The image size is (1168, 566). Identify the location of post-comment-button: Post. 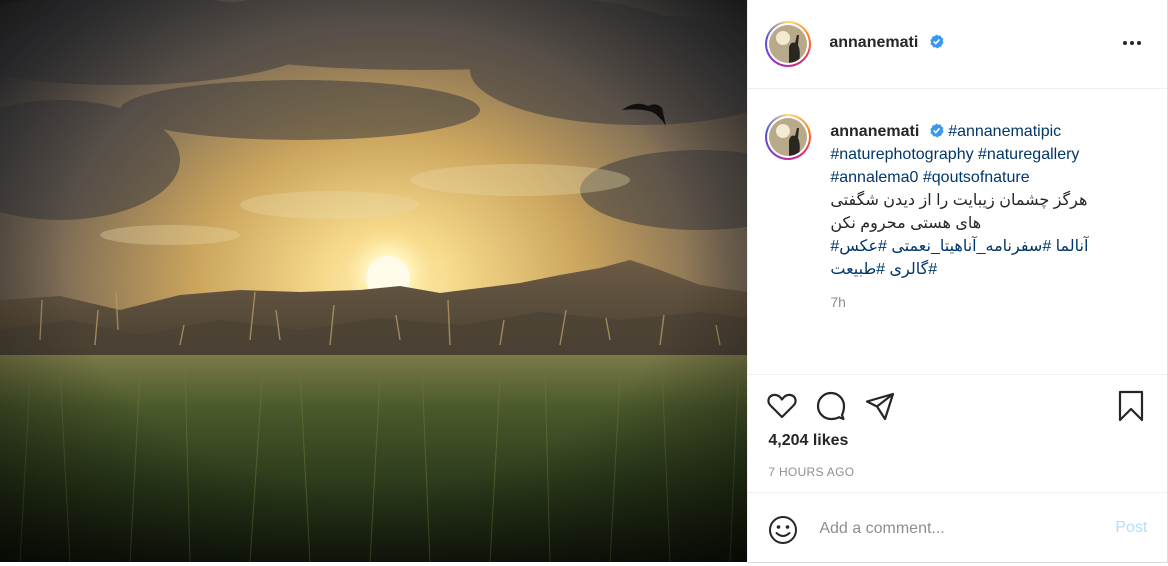
(1131, 528).